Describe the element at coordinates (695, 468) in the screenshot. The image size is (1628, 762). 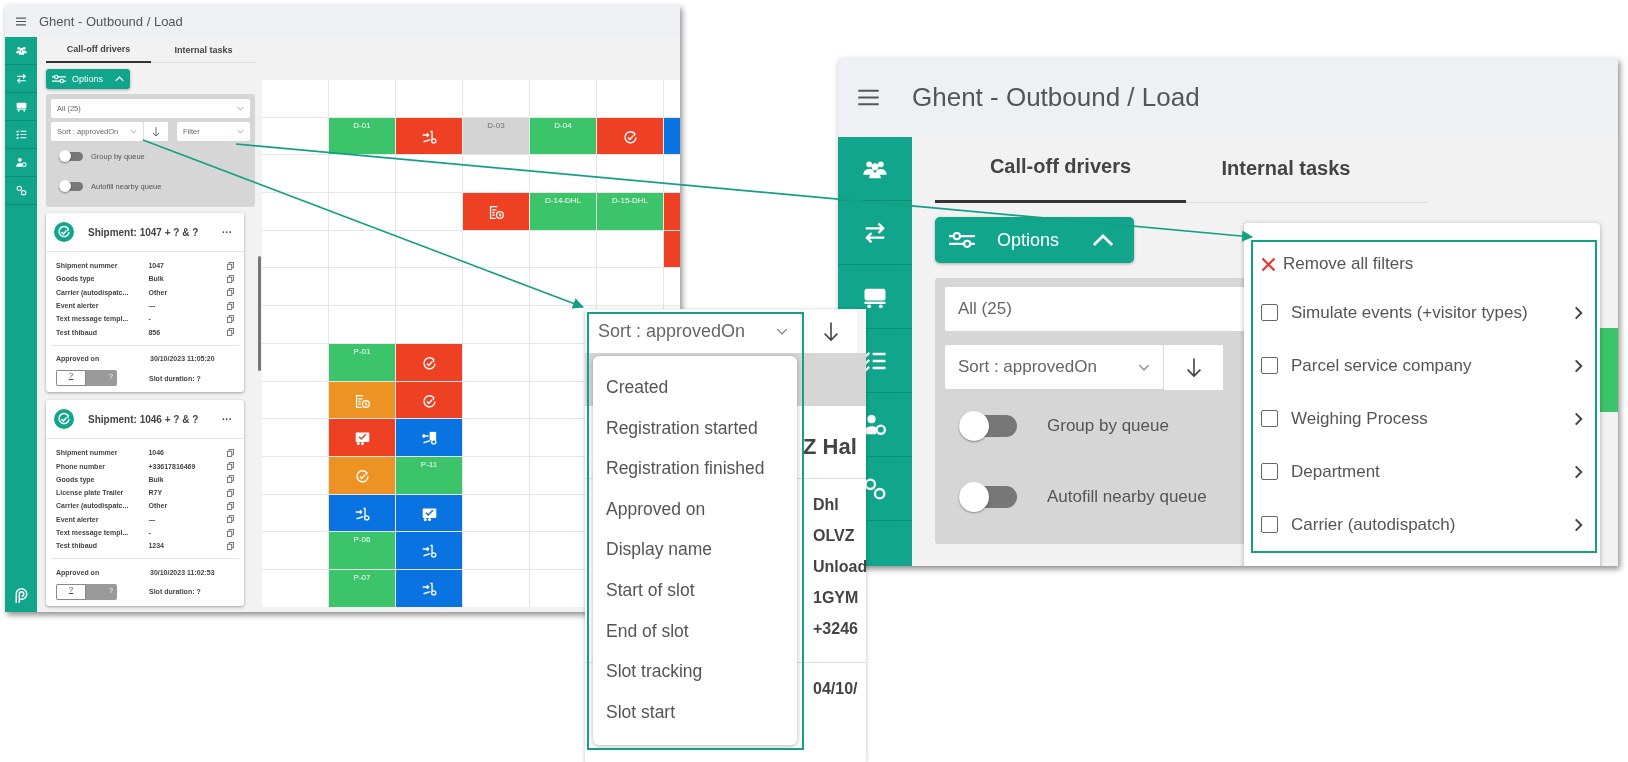
I see `sort-option: Registration finished` at that location.